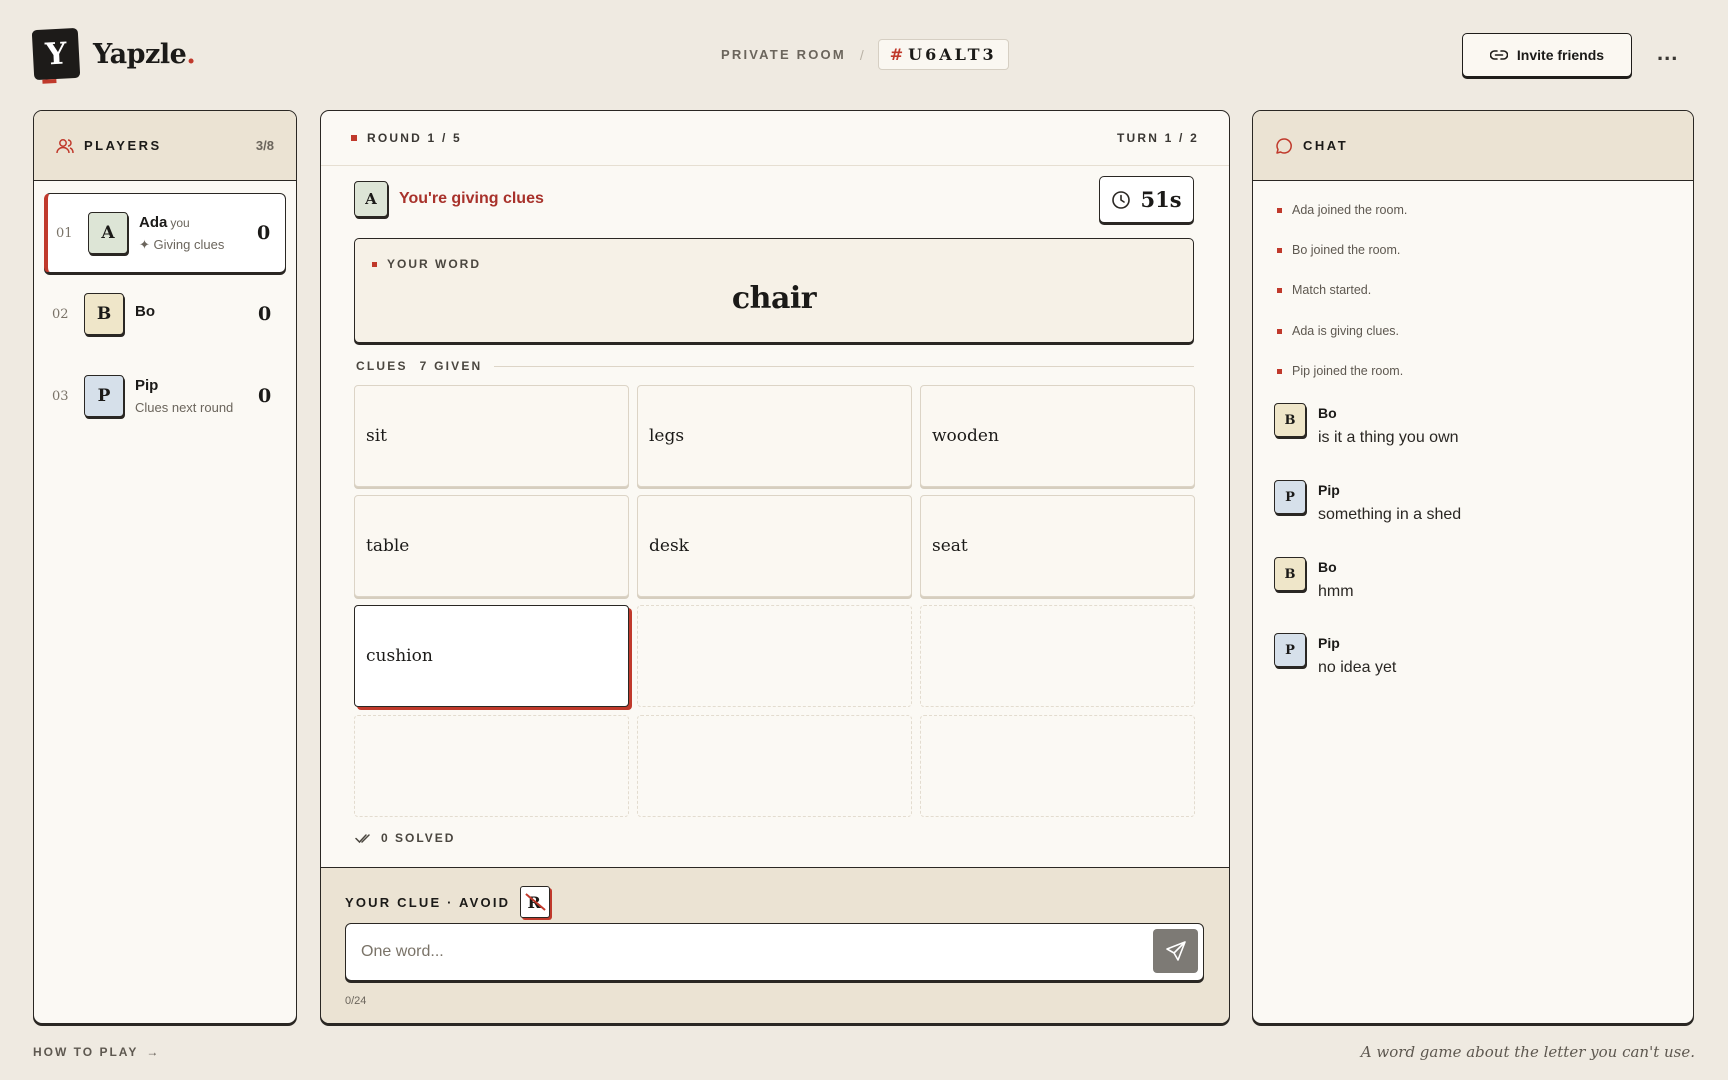  What do you see at coordinates (426, 264) in the screenshot?
I see `word-label: YOUR WORD` at bounding box center [426, 264].